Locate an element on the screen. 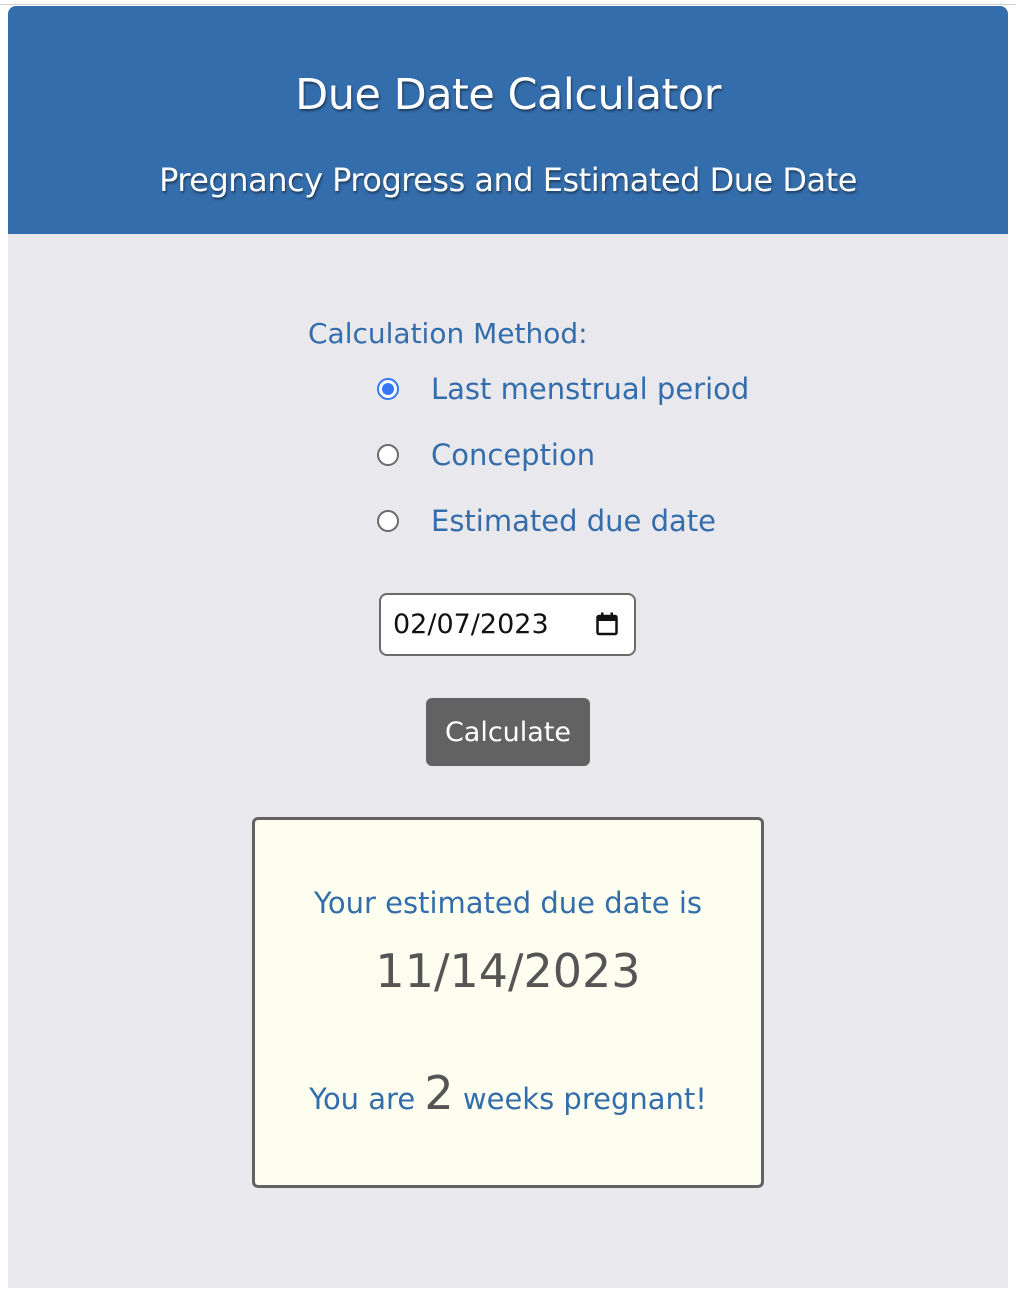 The width and height of the screenshot is (1016, 1298). radio-button-last-menstrual-period is located at coordinates (388, 389).